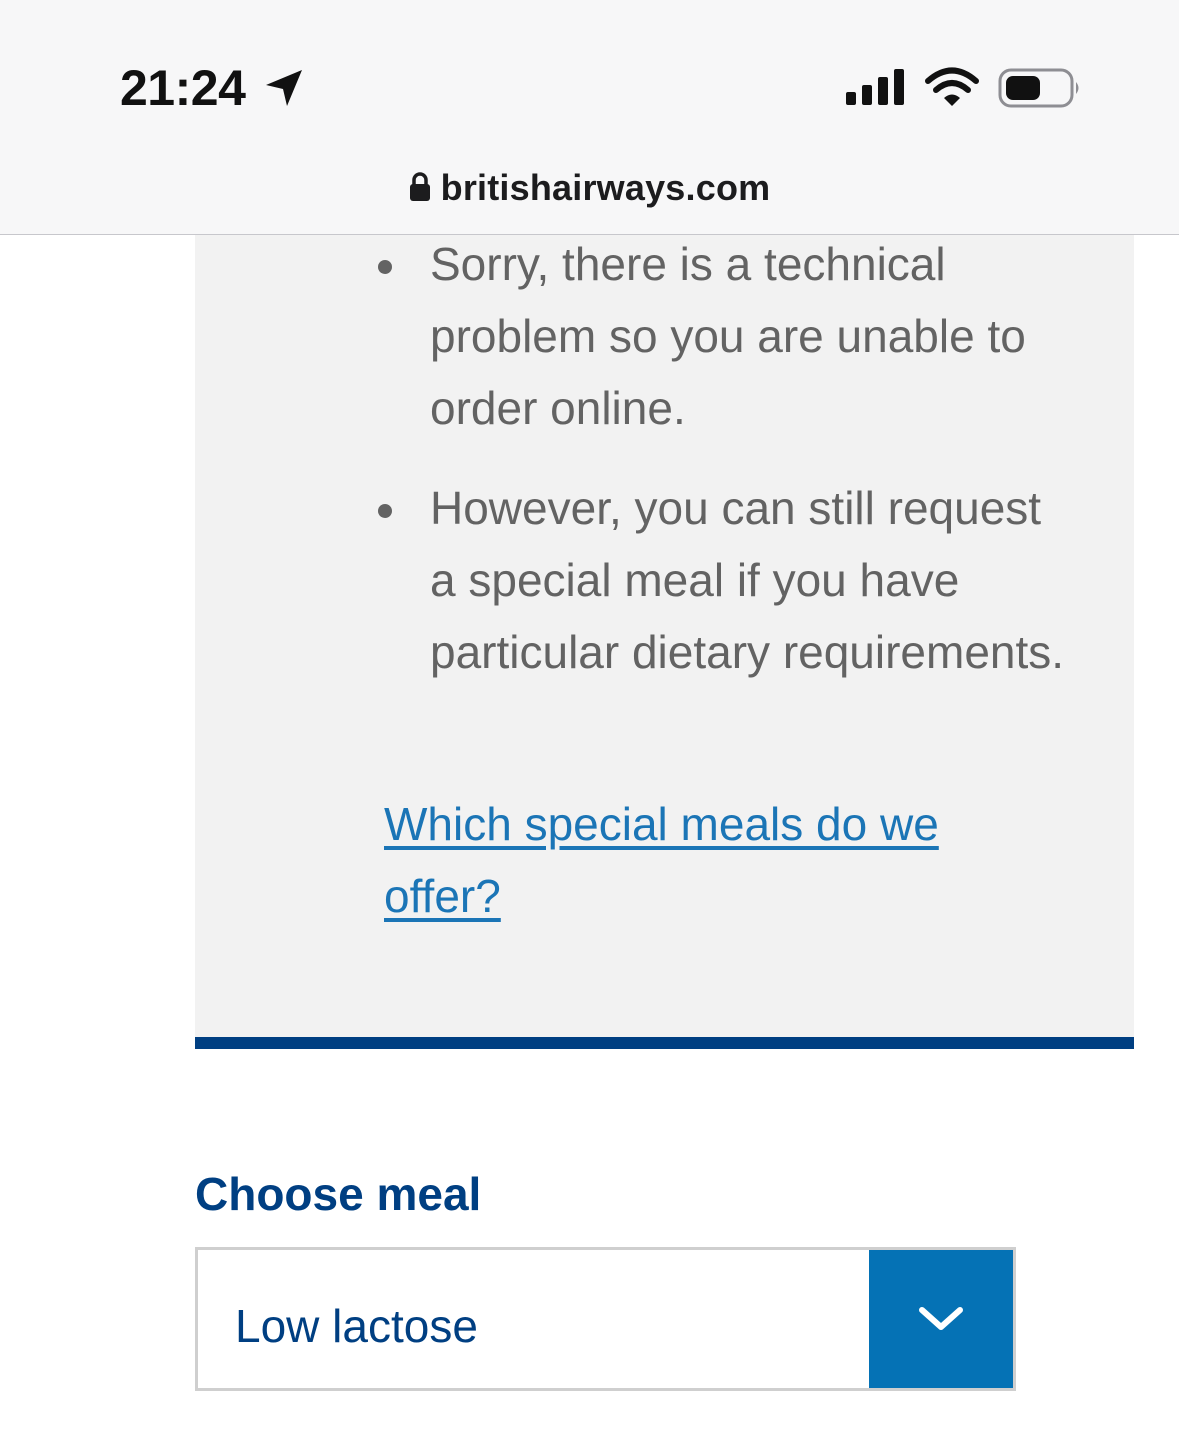  Describe the element at coordinates (1038, 88) in the screenshot. I see `battery-icon` at that location.